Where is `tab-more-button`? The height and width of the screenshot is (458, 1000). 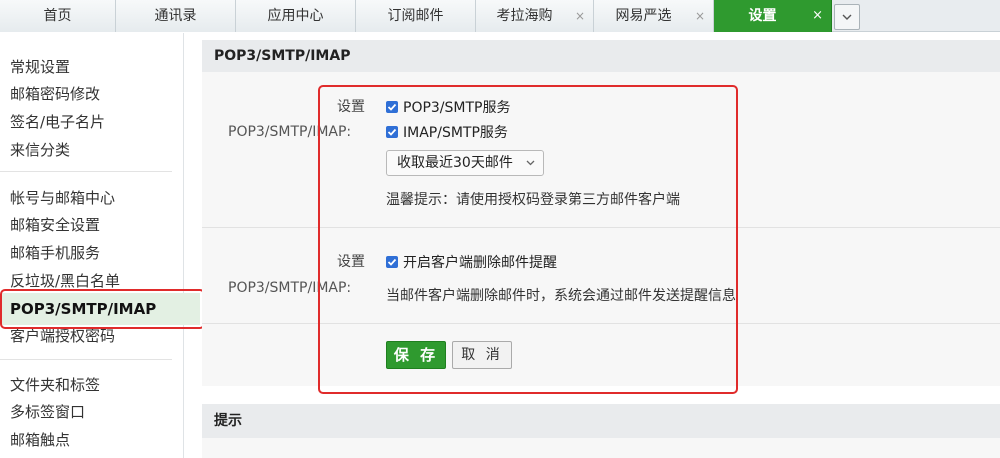 tab-more-button is located at coordinates (847, 17).